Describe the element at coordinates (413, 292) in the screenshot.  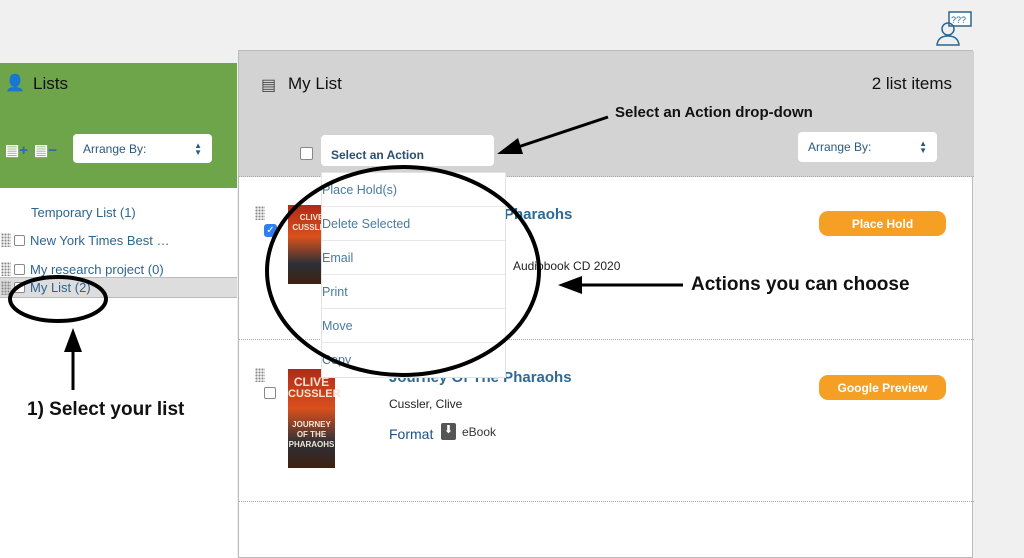
I see `action-print: Print` at that location.